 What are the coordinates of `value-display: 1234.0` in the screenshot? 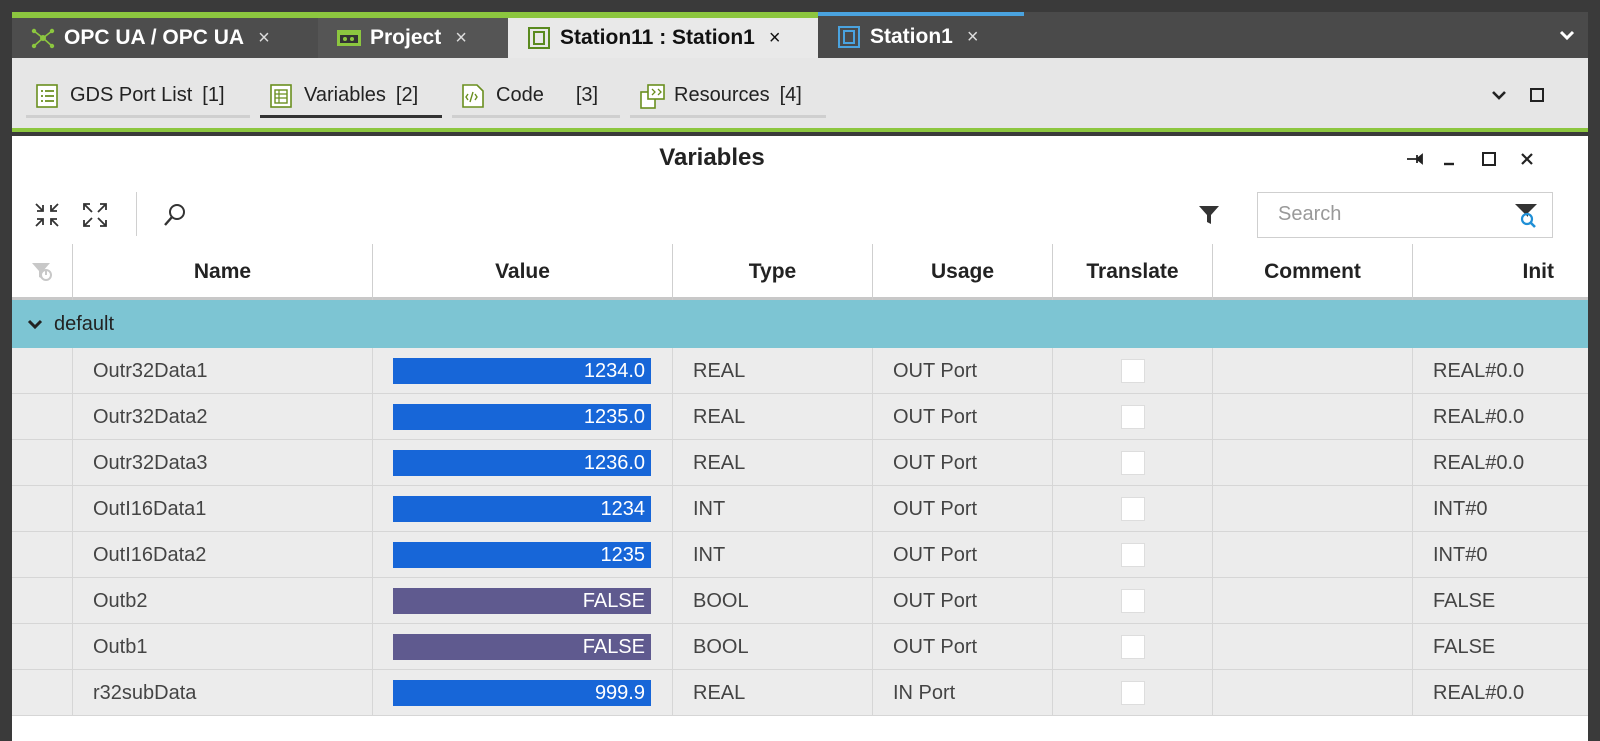 It's located at (522, 371).